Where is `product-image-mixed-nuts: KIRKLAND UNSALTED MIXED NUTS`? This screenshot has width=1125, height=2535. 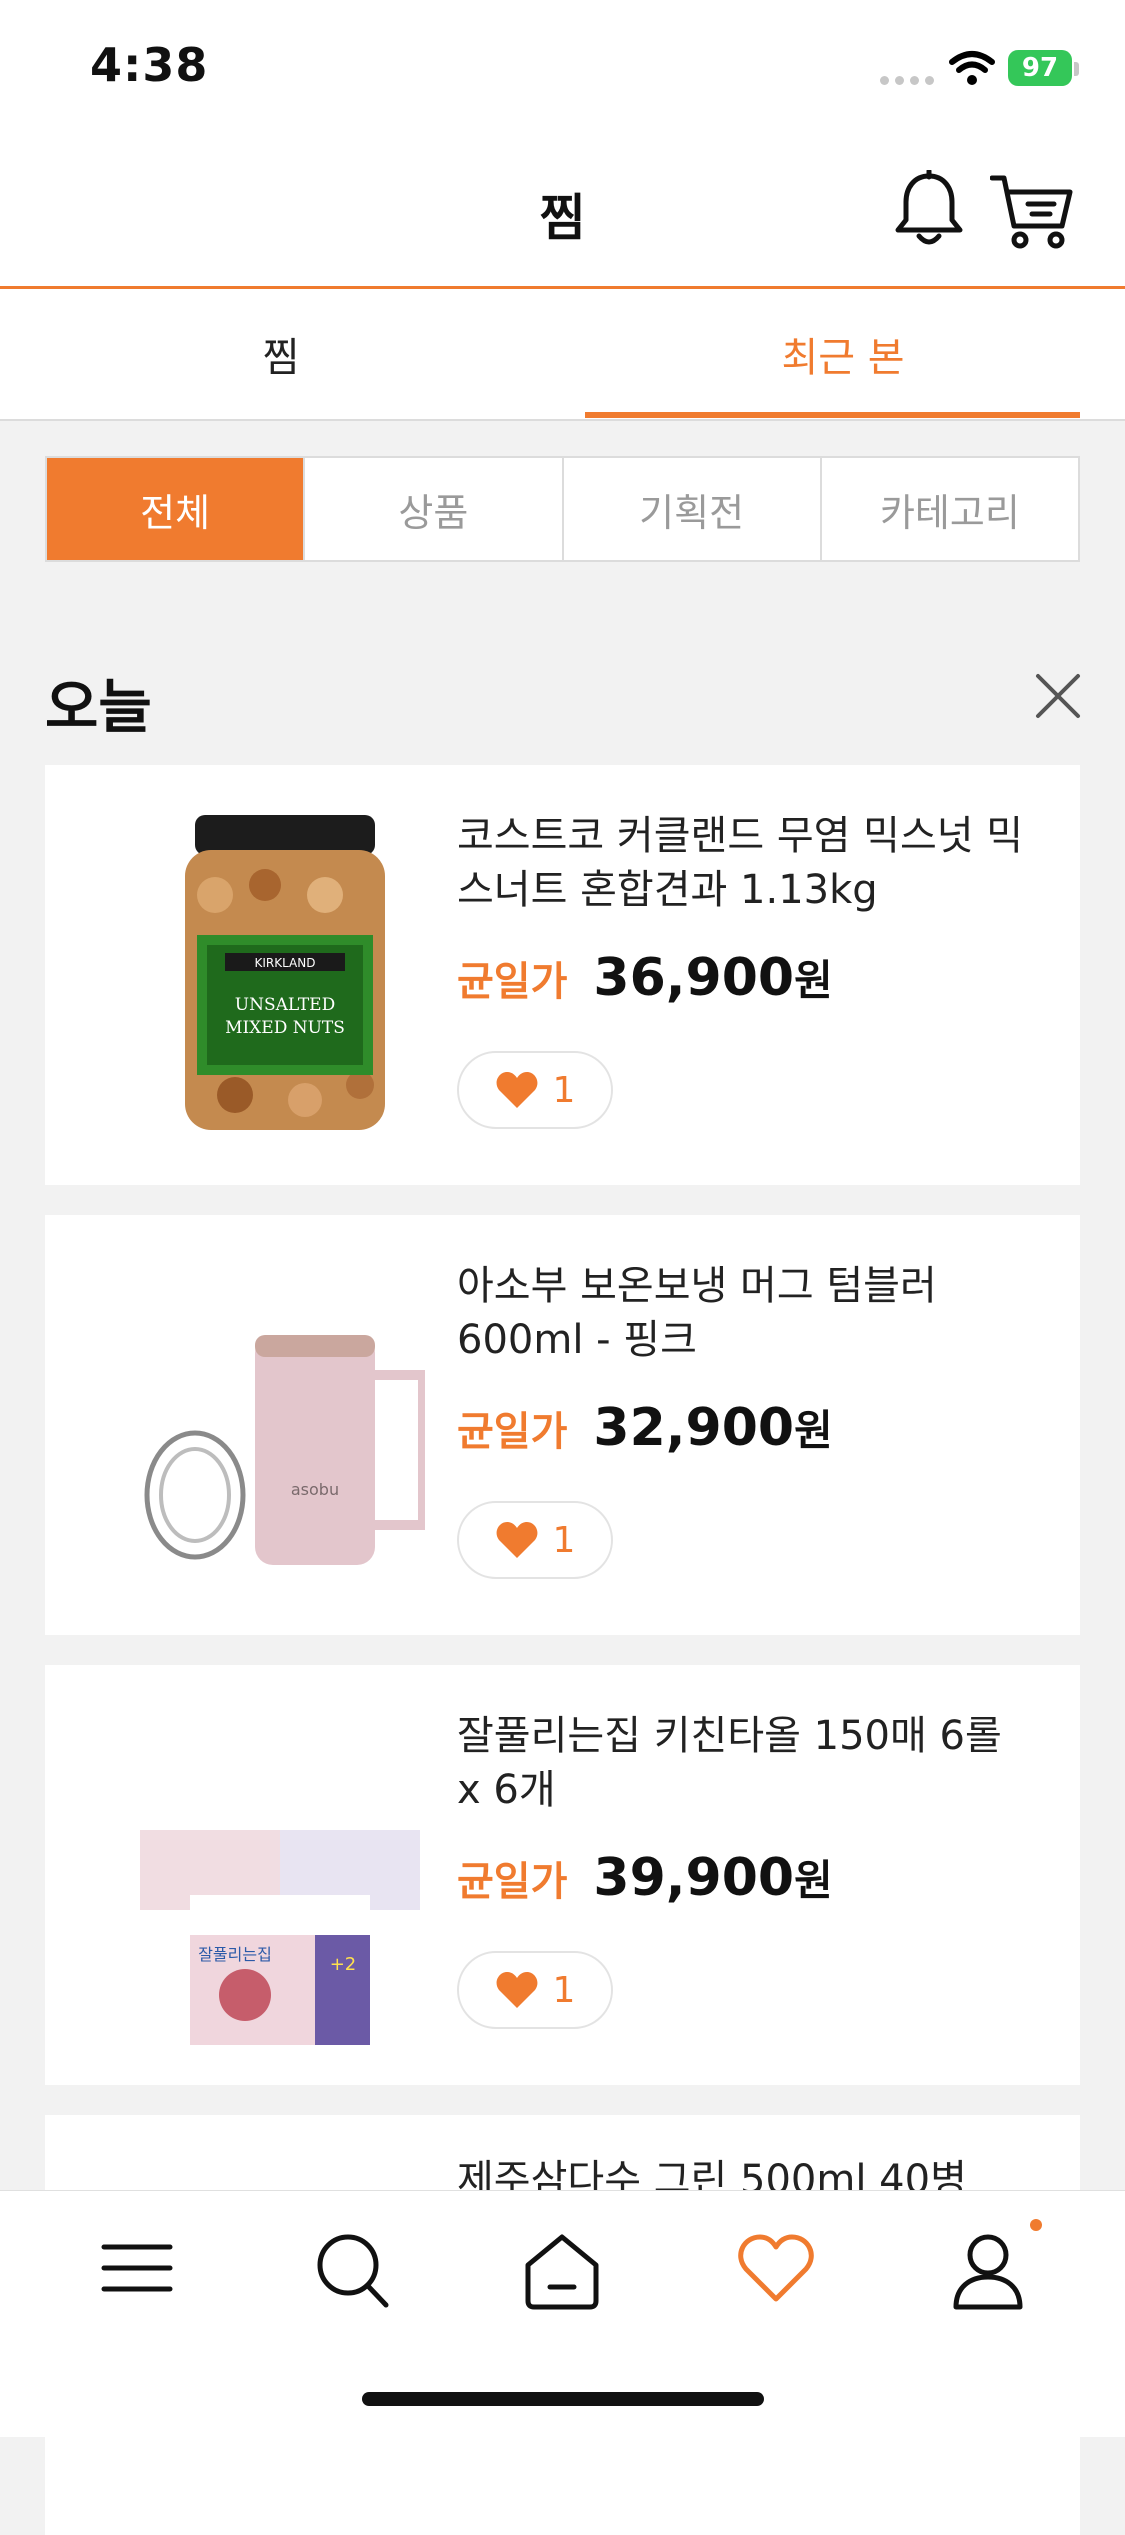
product-image-mixed-nuts: KIRKLAND UNSALTED MIXED NUTS is located at coordinates (275, 975).